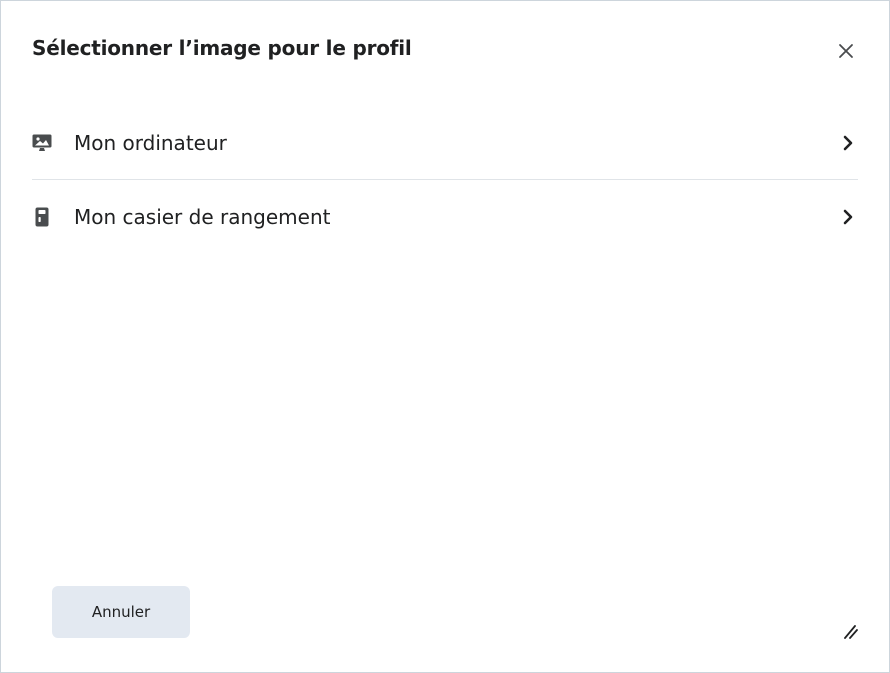 This screenshot has width=890, height=673. I want to click on option-label: Mon casier de rangement, so click(202, 216).